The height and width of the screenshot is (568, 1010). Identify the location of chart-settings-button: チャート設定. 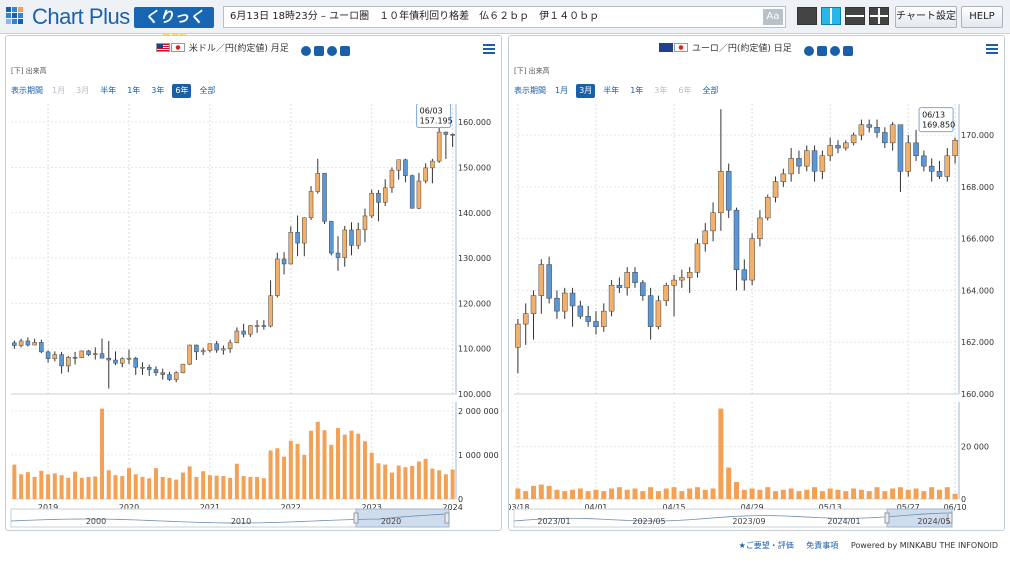
(926, 17).